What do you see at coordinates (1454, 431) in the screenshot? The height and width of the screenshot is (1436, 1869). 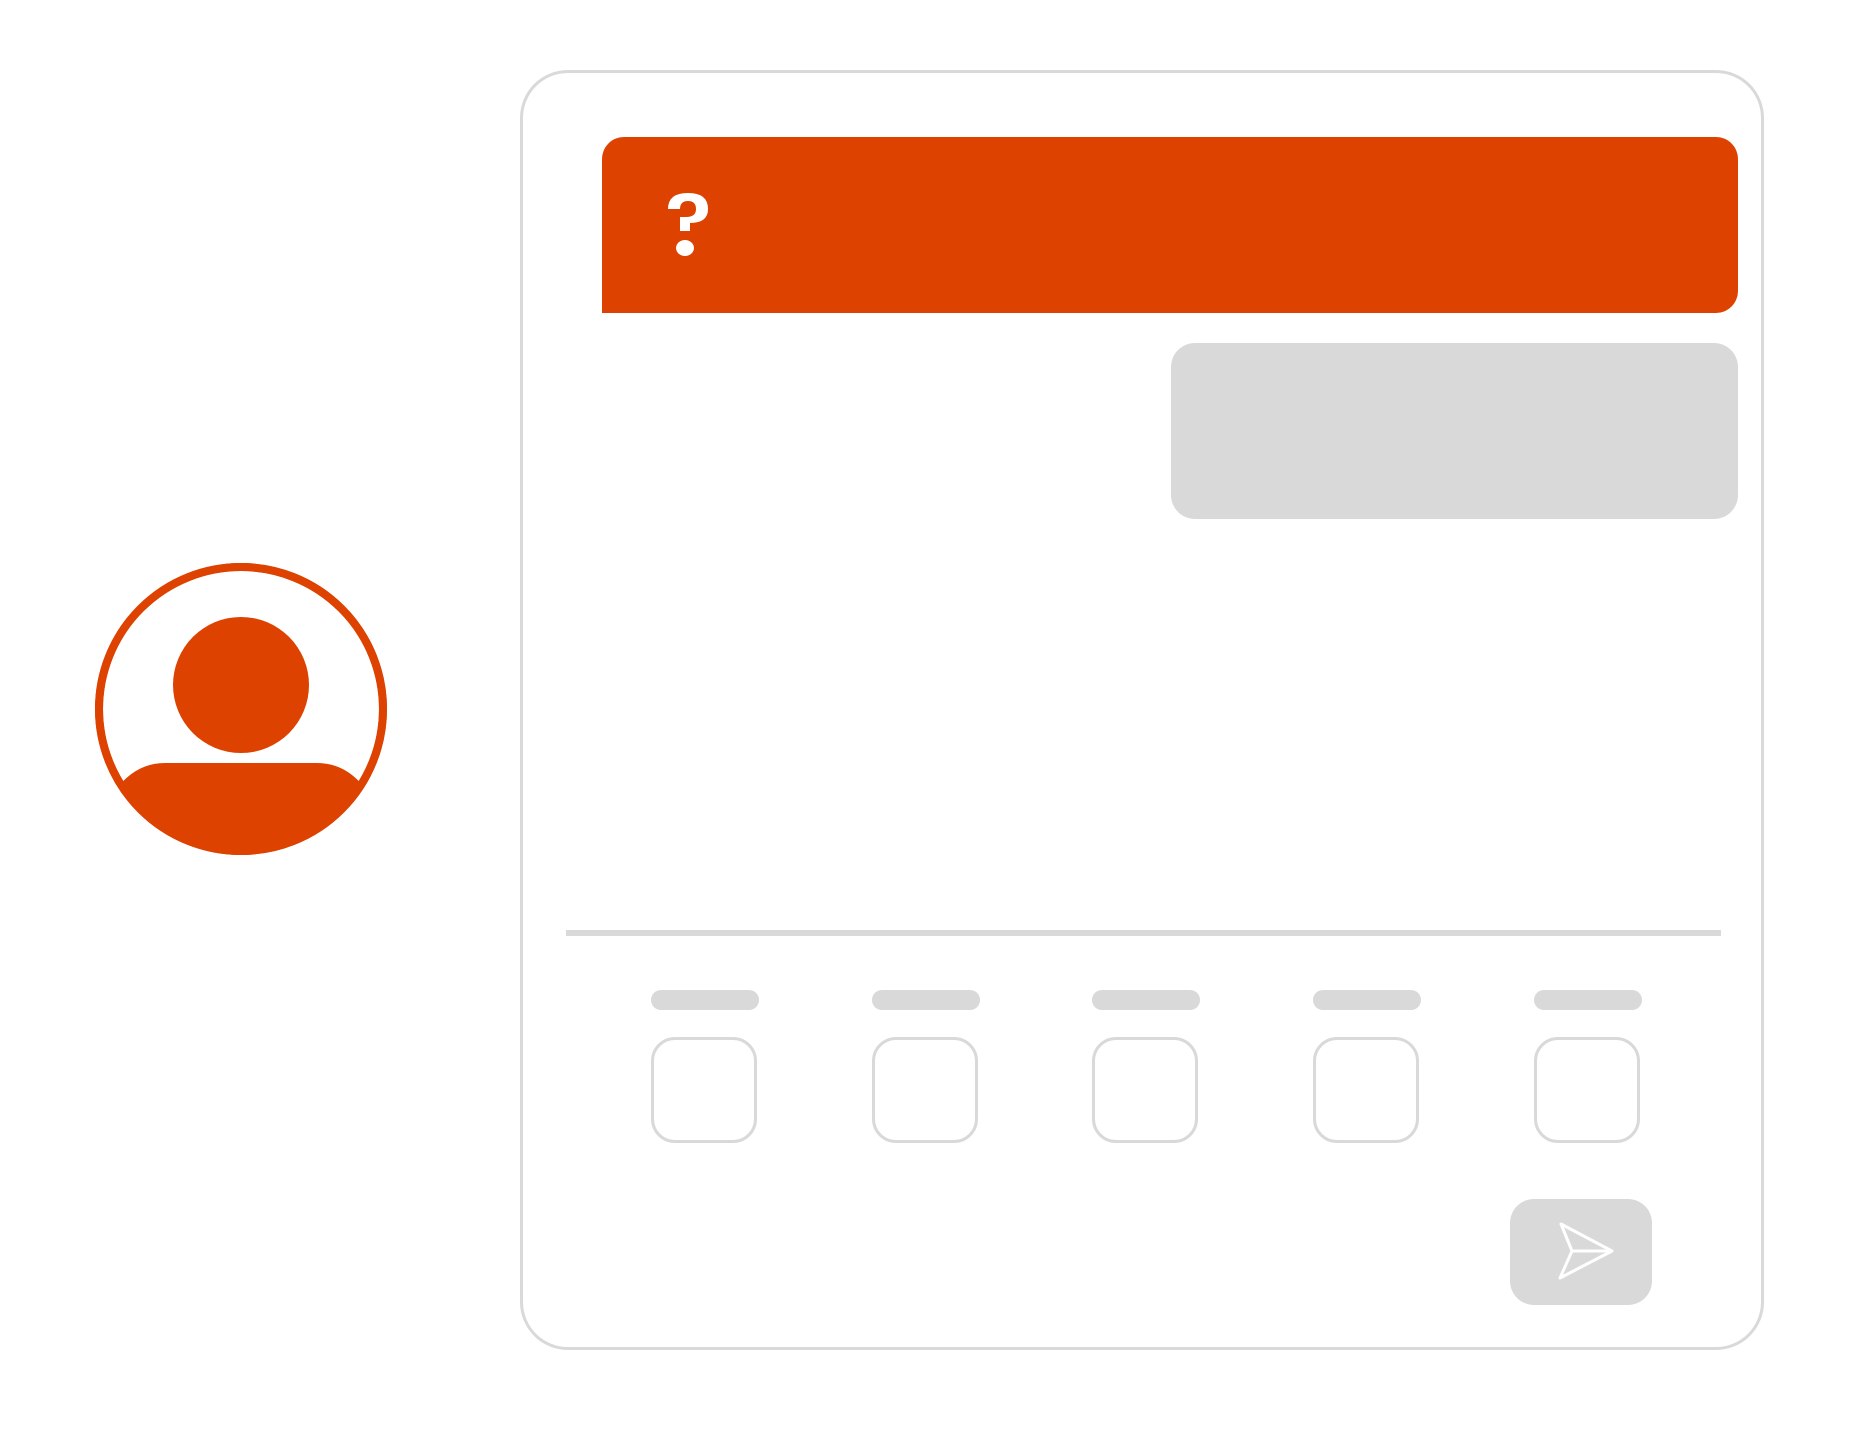 I see `reply-message-box` at bounding box center [1454, 431].